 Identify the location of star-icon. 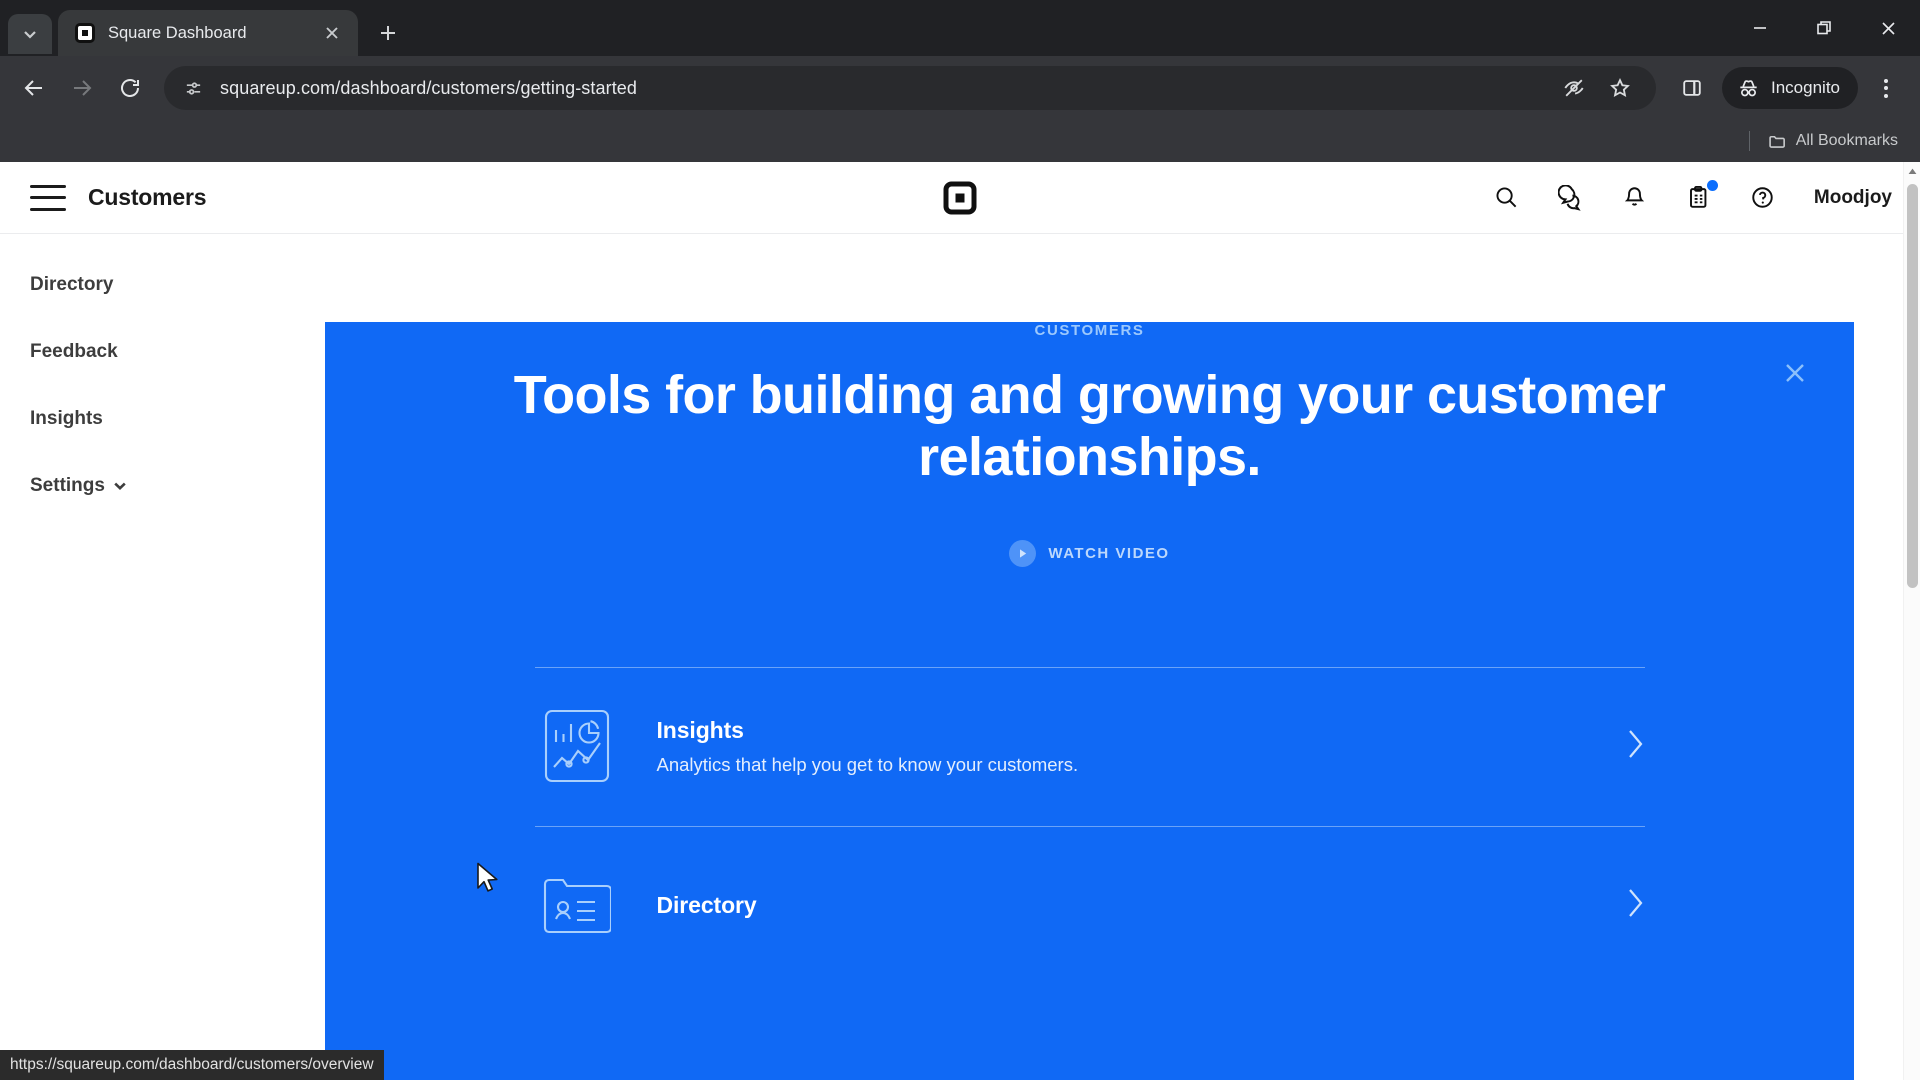
(1620, 87).